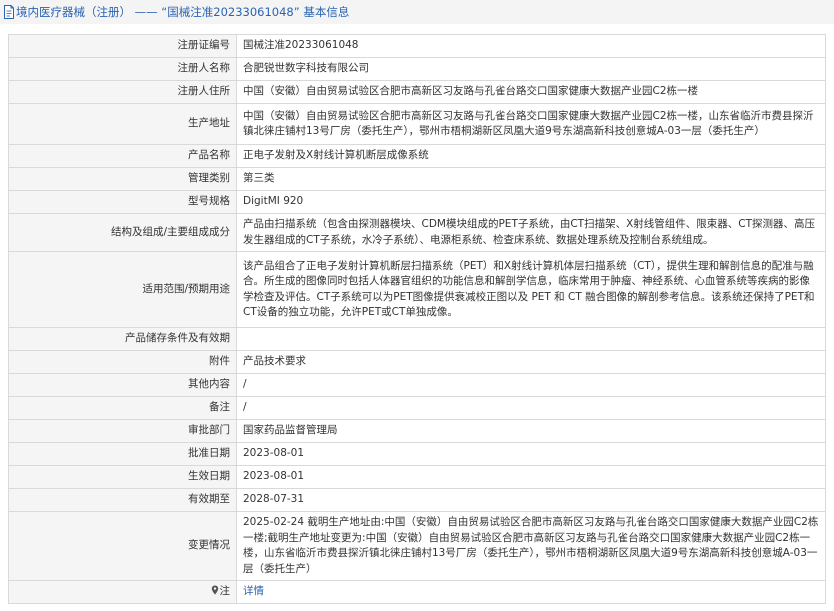 The height and width of the screenshot is (611, 834). Describe the element at coordinates (122, 179) in the screenshot. I see `row-label: 管理类别` at that location.